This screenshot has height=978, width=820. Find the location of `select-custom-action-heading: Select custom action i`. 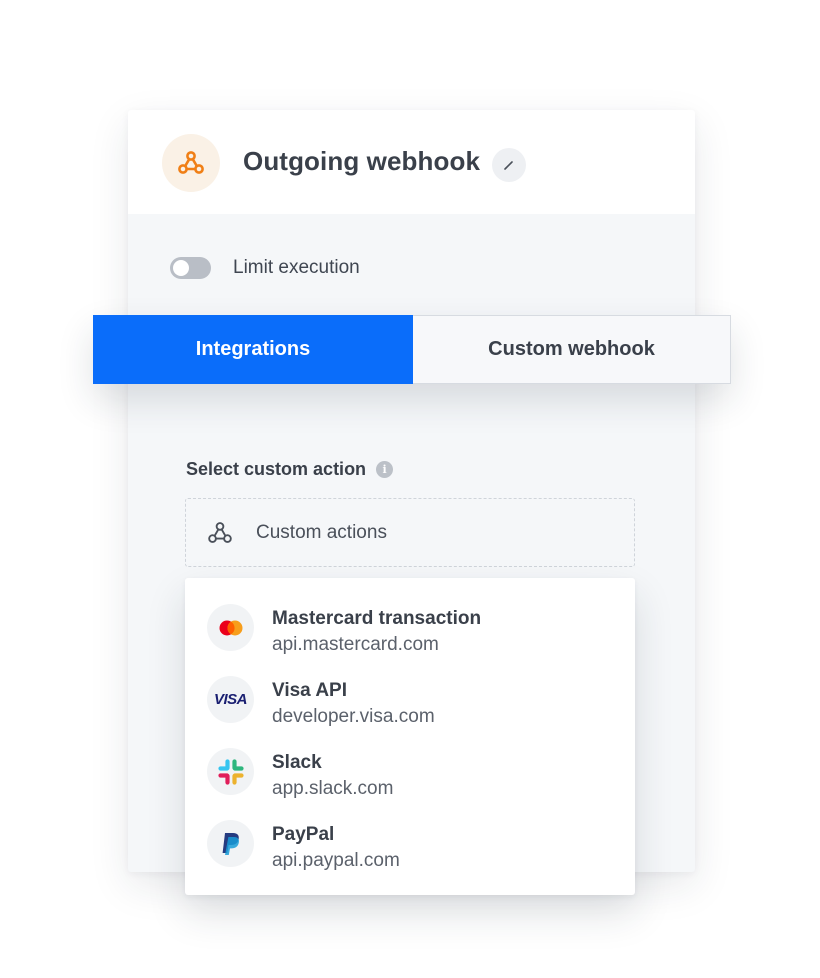

select-custom-action-heading: Select custom action i is located at coordinates (290, 469).